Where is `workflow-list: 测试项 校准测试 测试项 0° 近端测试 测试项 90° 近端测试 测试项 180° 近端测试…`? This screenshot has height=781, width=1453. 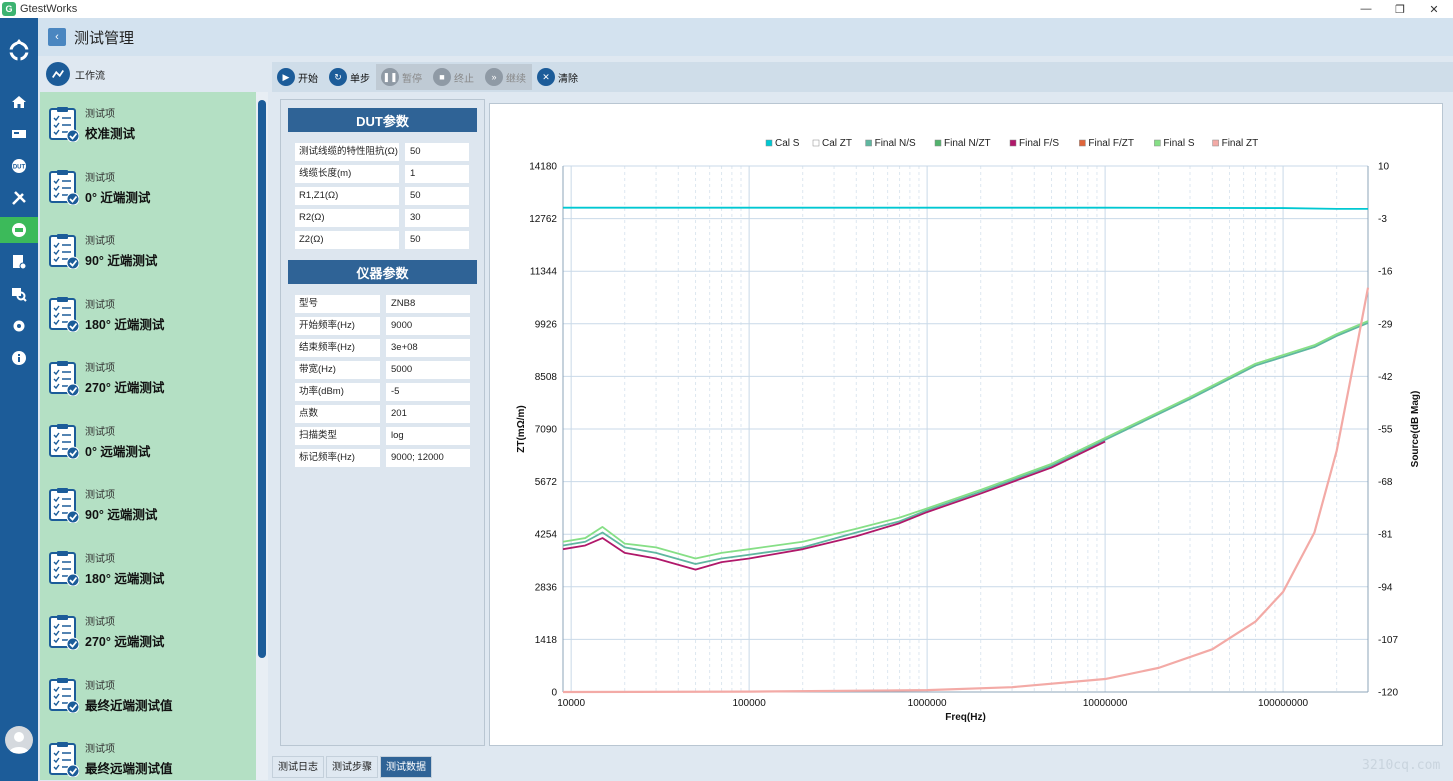
workflow-list: 测试项 校准测试 测试项 0° 近端测试 测试项 90° 近端测试 测试项 180° 近端测试… is located at coordinates (148, 436).